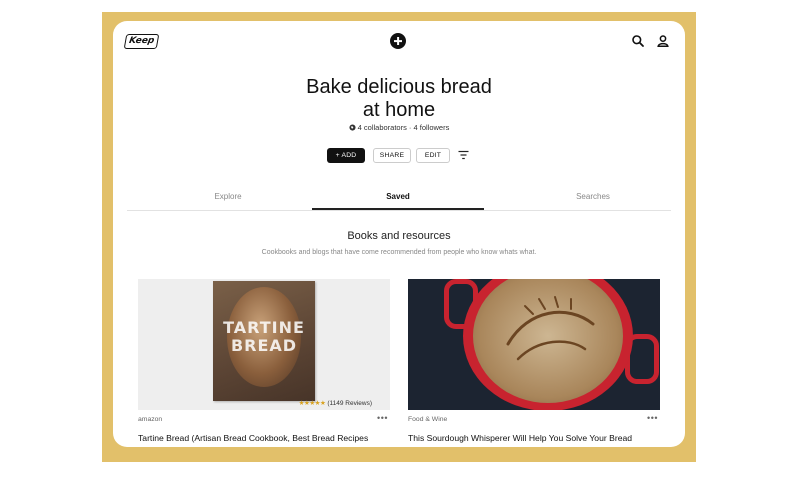 This screenshot has height=479, width=800. Describe the element at coordinates (228, 199) in the screenshot. I see `tab-explore: Explore` at that location.